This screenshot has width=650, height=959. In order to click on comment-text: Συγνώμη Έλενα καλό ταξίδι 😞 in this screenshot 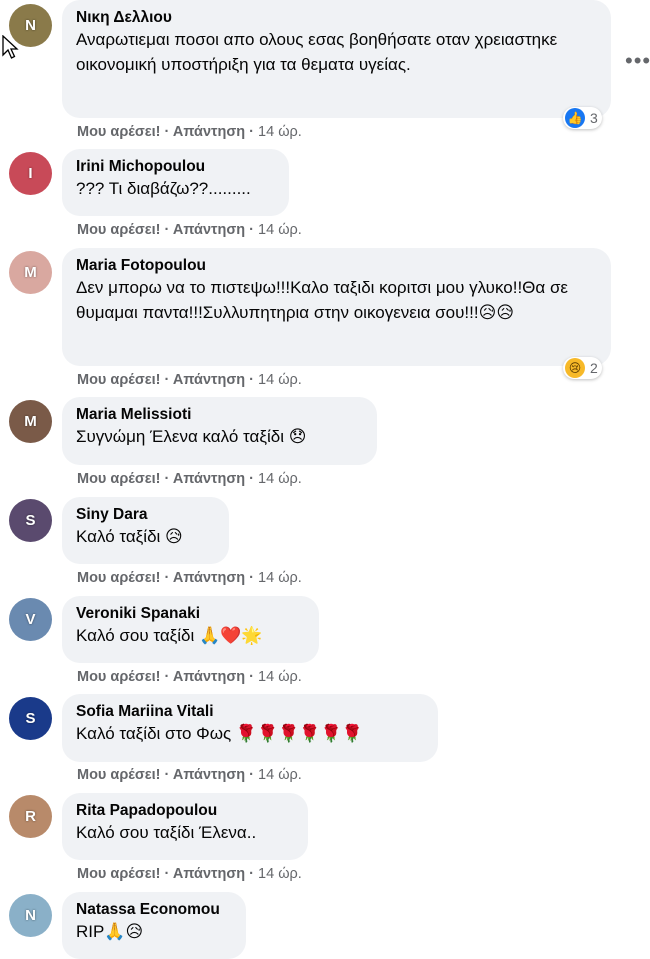, I will do `click(191, 436)`.